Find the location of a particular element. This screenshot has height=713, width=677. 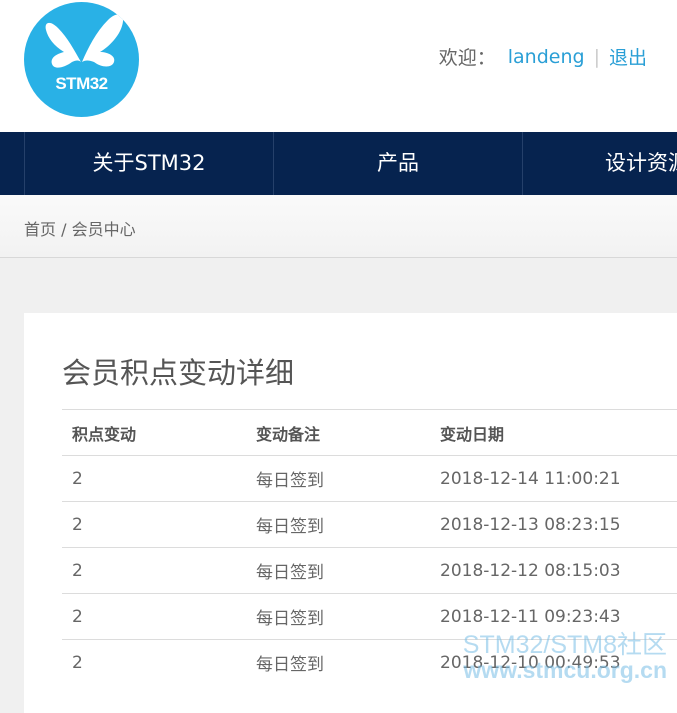

breadcrumb-home: 首页 is located at coordinates (40, 229).